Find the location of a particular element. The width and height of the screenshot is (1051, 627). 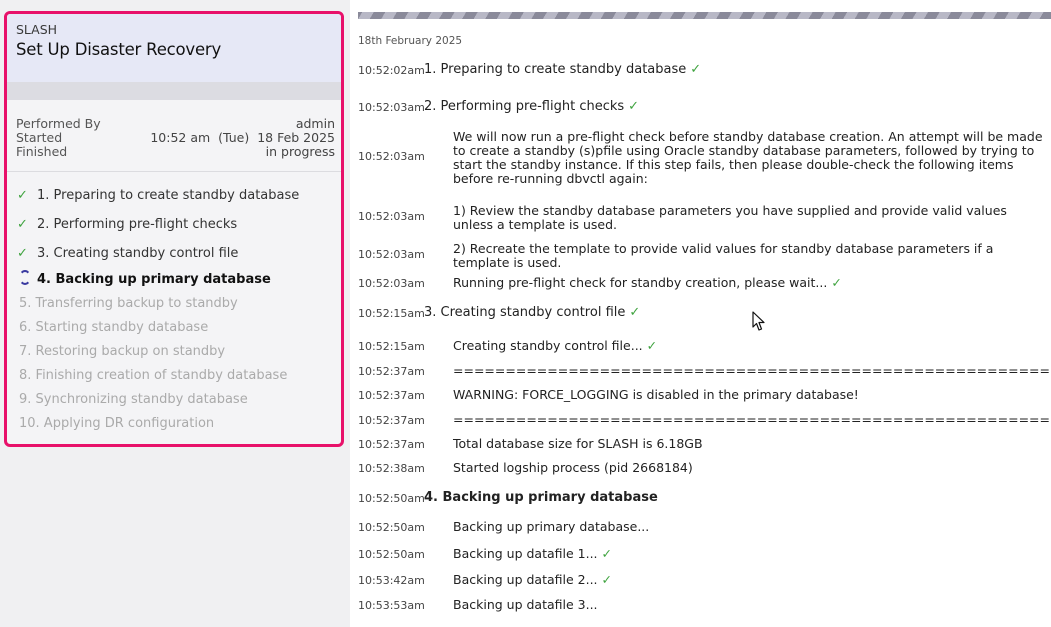

spinner-icon is located at coordinates (25, 277).